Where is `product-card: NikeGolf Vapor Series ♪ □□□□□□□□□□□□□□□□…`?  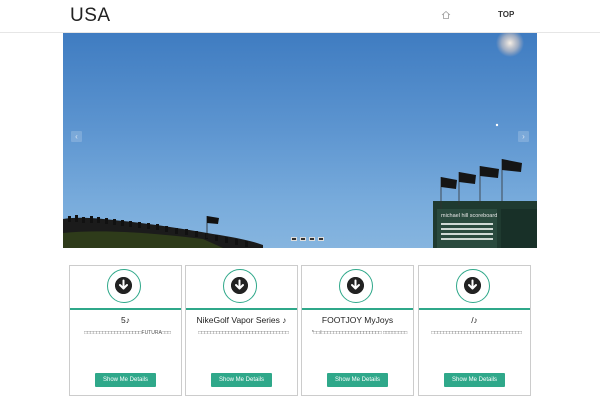
product-card: NikeGolf Vapor Series ♪ □□□□□□□□□□□□□□□□… is located at coordinates (241, 330).